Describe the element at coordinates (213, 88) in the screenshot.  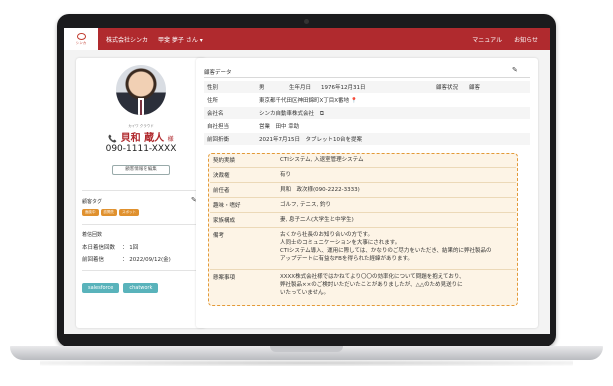
I see `gender-label: 性別` at that location.